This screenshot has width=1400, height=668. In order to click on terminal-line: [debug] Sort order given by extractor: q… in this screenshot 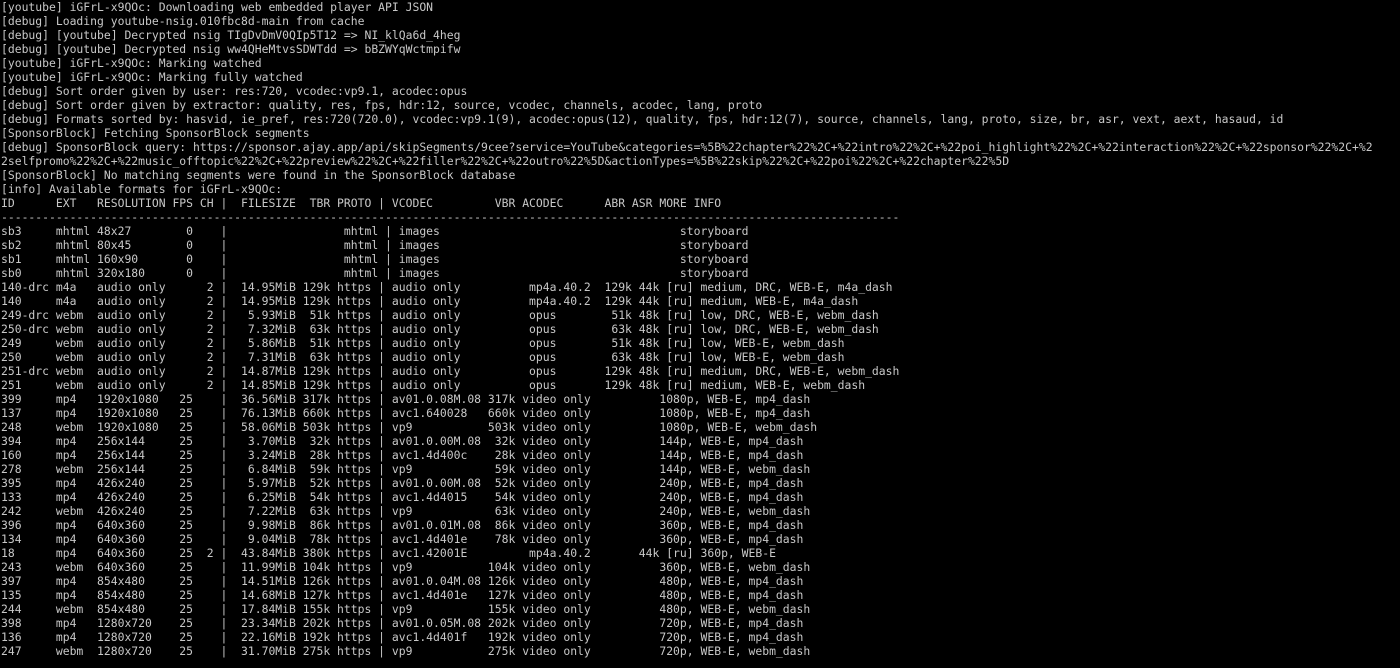, I will do `click(382, 105)`.